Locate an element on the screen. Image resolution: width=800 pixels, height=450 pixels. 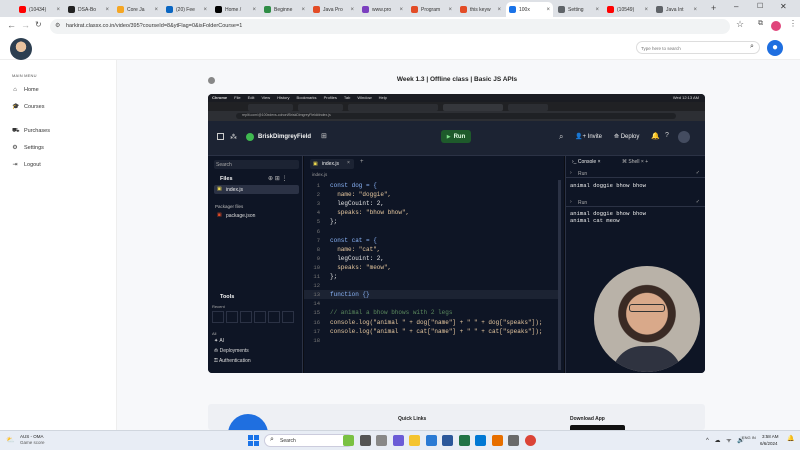
file-item-package-json: ▣ package.json is located at coordinates (256, 216).